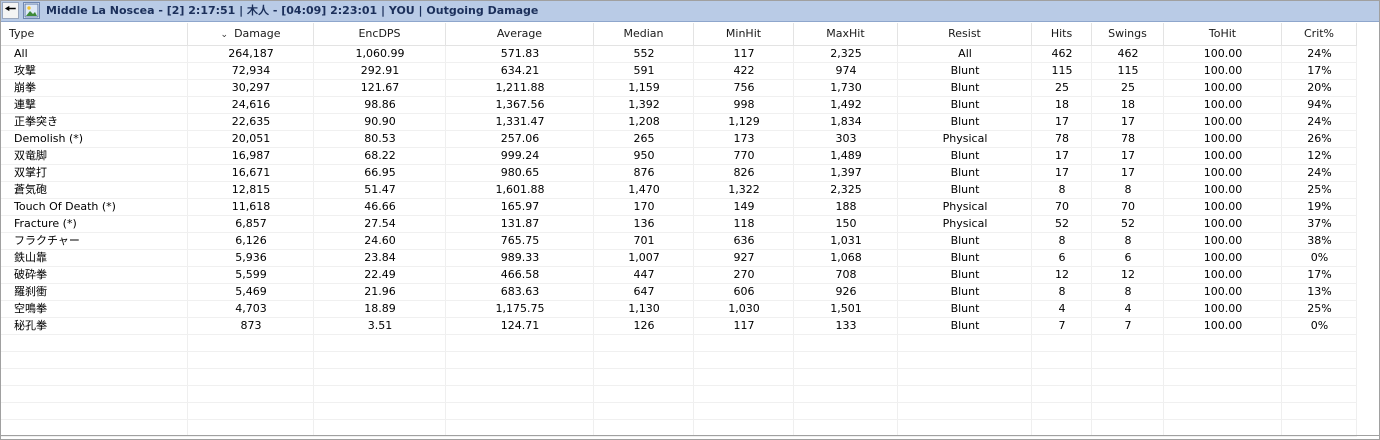 The height and width of the screenshot is (440, 1380). Describe the element at coordinates (1128, 121) in the screenshot. I see `cell-swings: 17` at that location.